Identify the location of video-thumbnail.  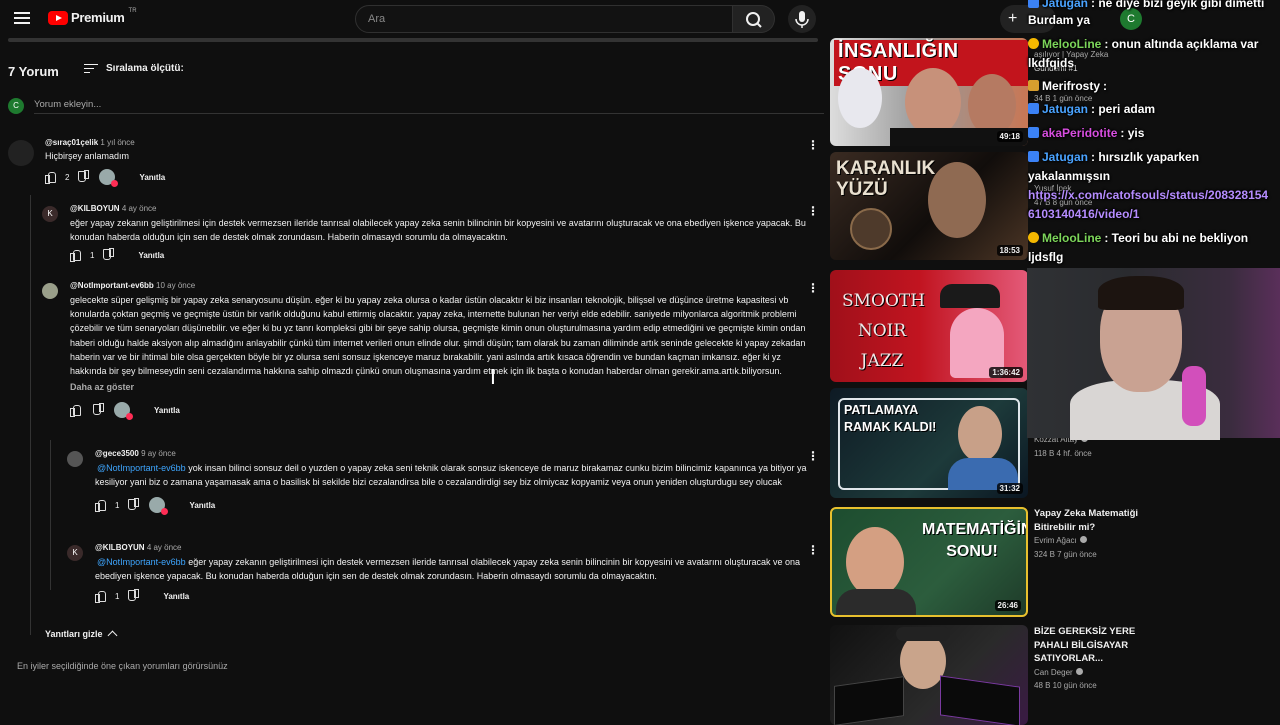
(929, 675).